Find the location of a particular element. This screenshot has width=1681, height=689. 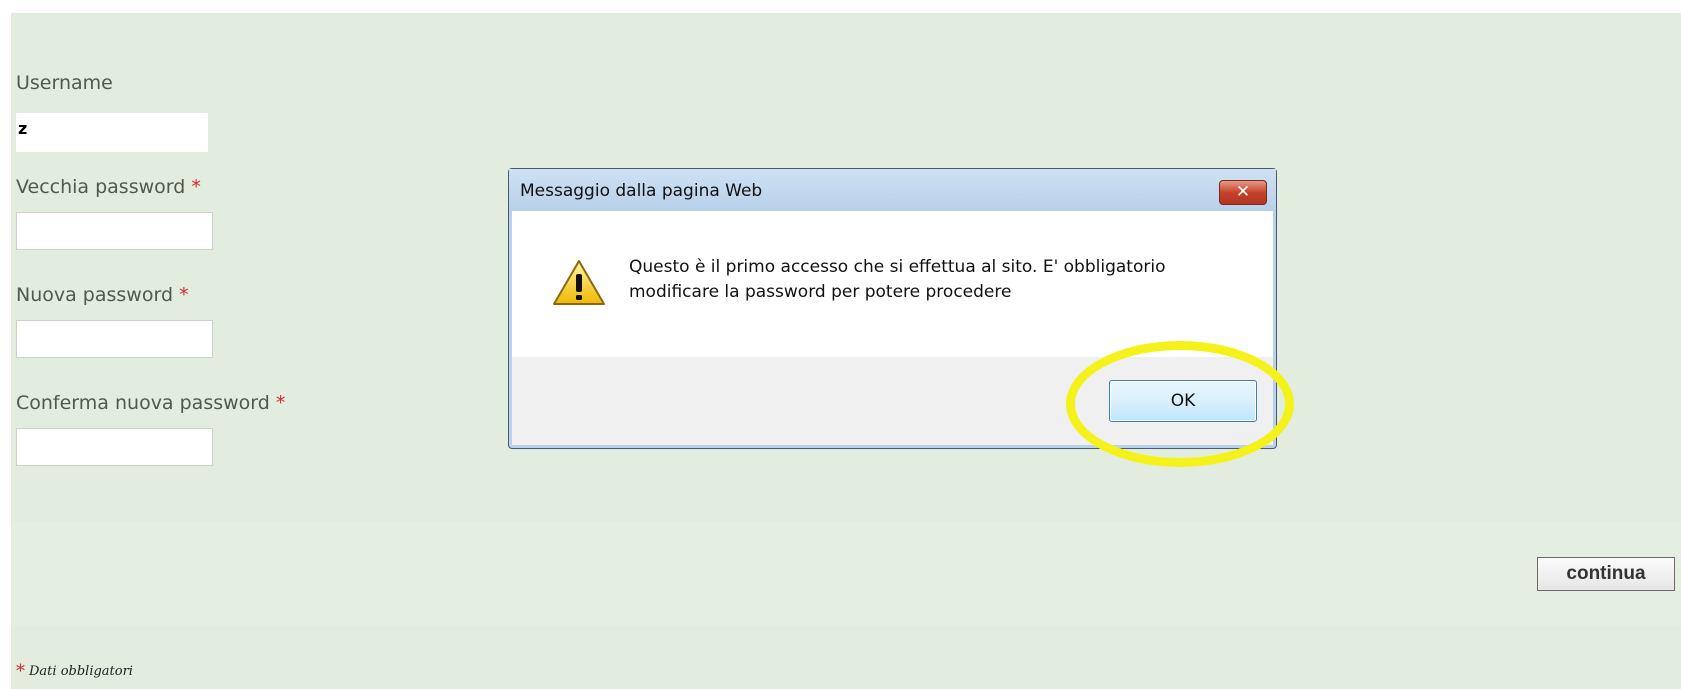

highlight-circle is located at coordinates (1180, 404).